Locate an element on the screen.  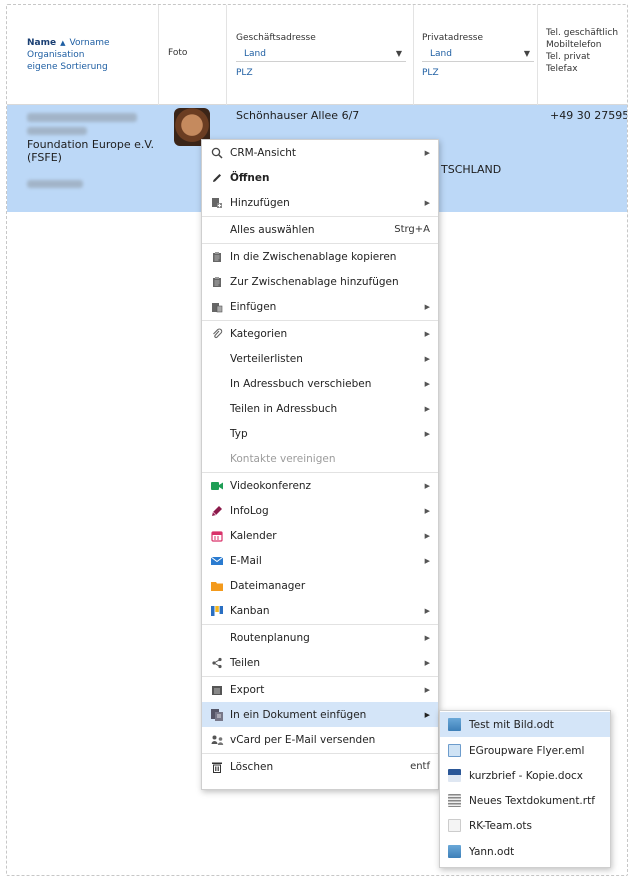
column-header-foto: Foto is located at coordinates (193, 55).